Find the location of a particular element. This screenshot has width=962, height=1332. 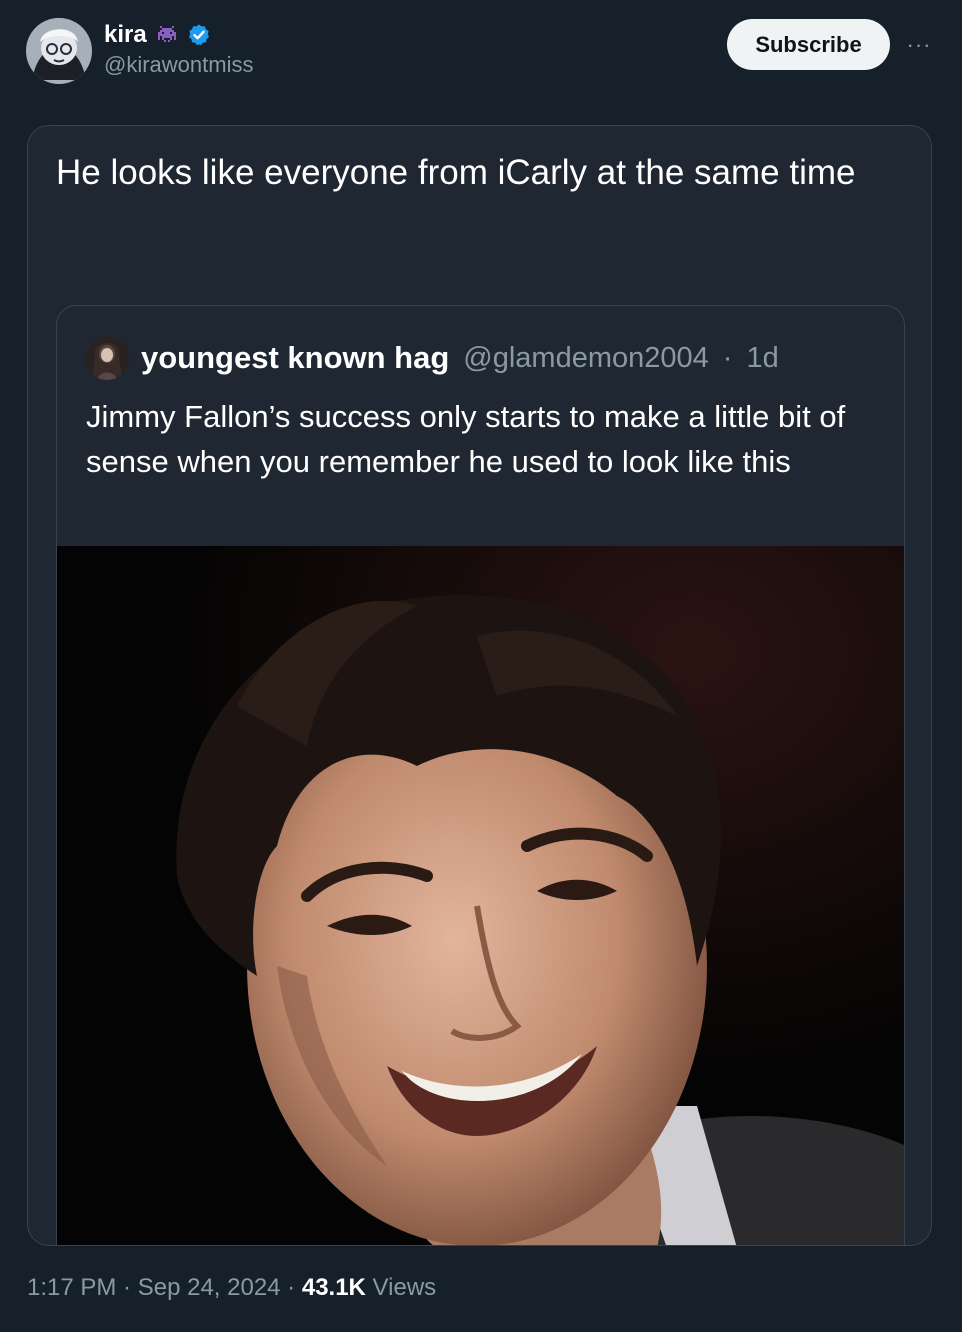

author-display-name: kira is located at coordinates (125, 35).